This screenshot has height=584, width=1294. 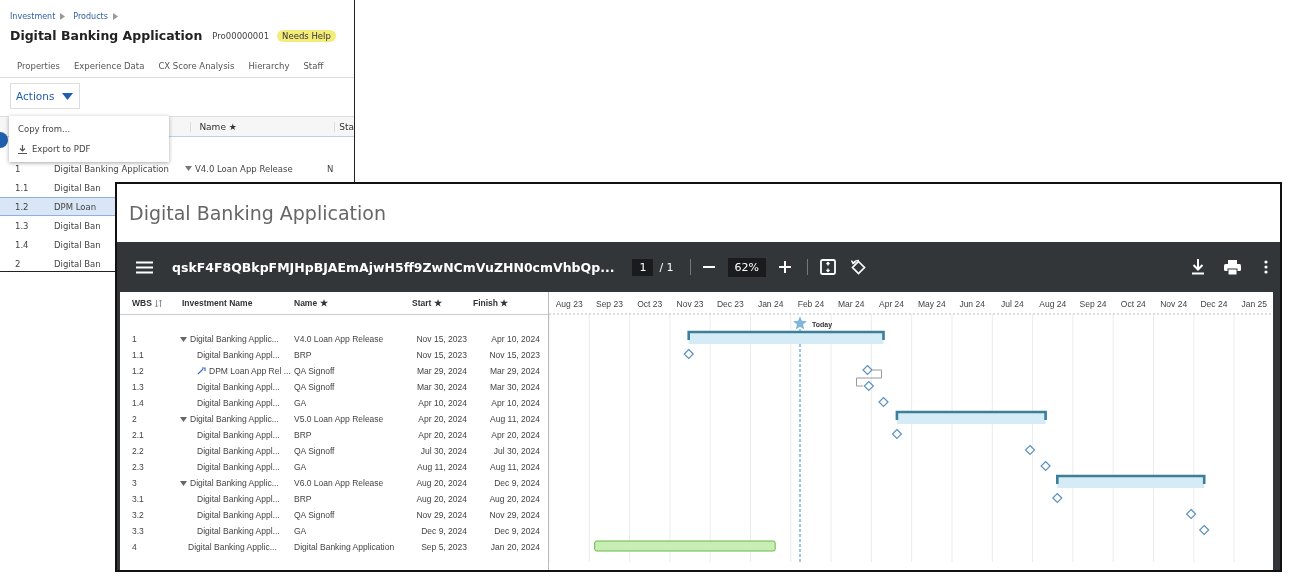 I want to click on actions-button: Actions, so click(x=45, y=96).